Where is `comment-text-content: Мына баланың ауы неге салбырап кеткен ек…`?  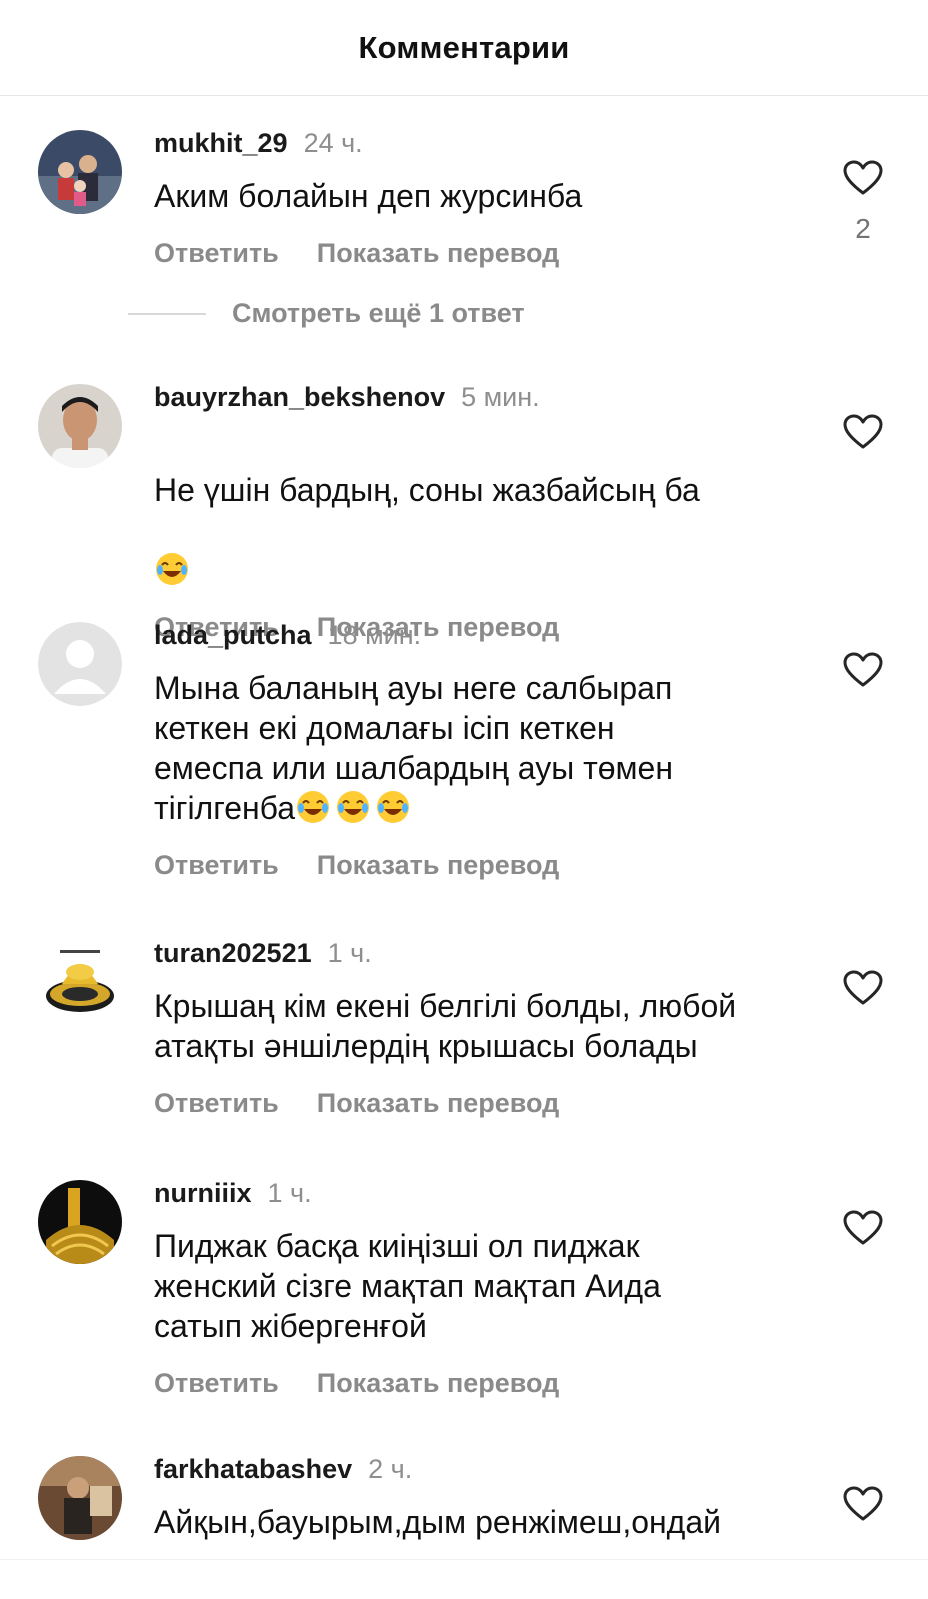 comment-text-content: Мына баланың ауы неге салбырап кеткен ек… is located at coordinates (413, 748).